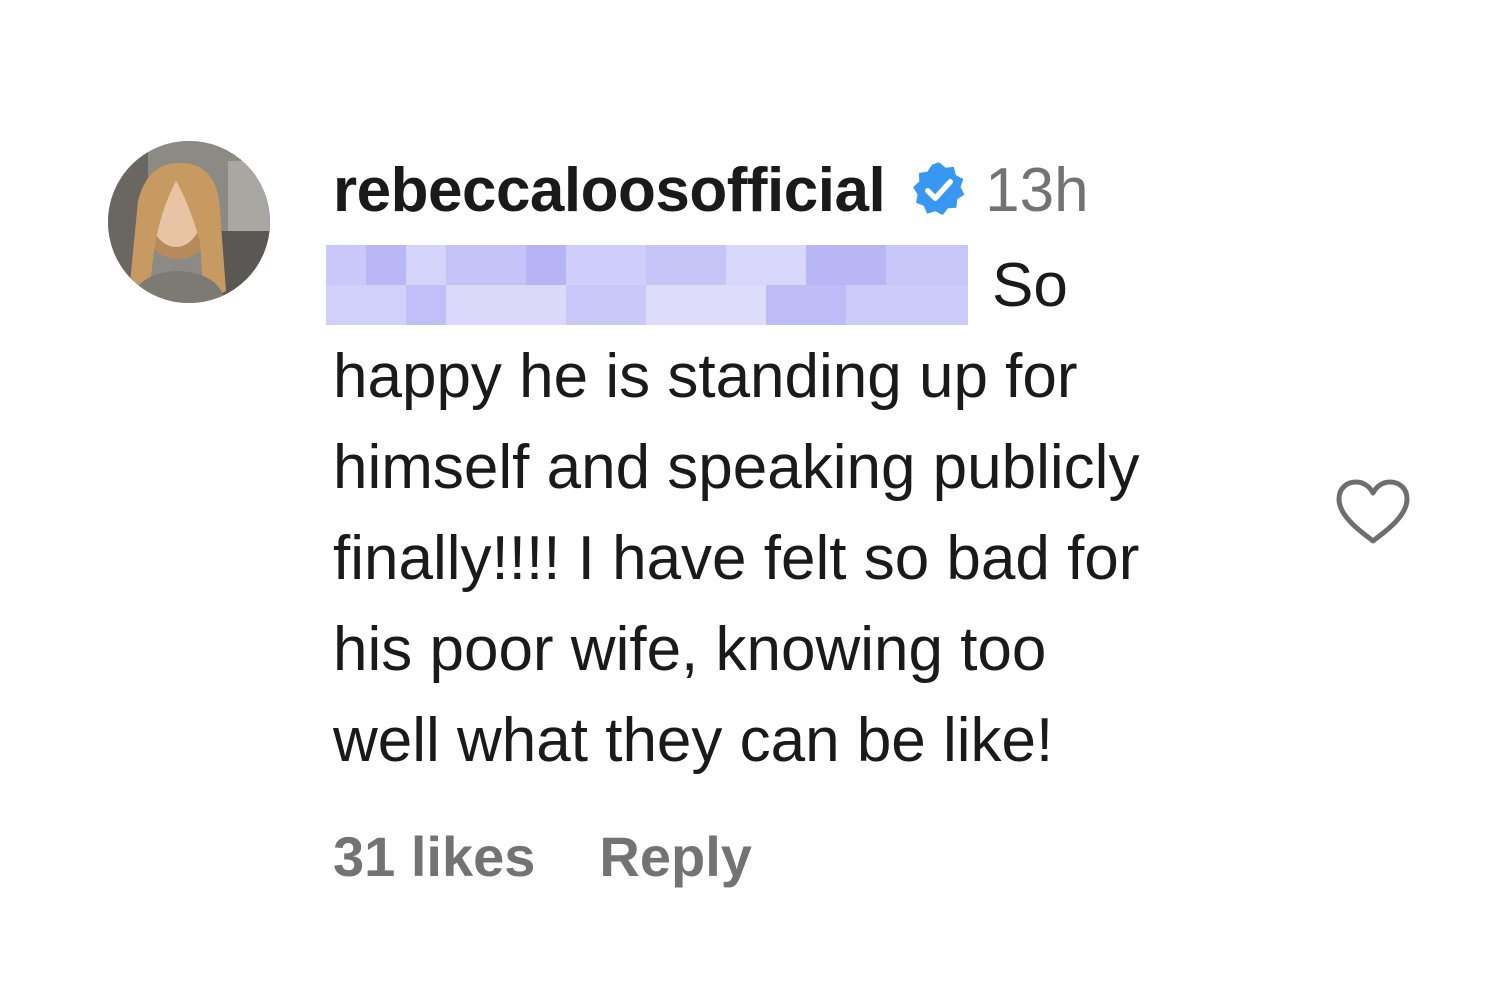  I want to click on comment-header: rebeccaloosofficial 13h, so click(711, 190).